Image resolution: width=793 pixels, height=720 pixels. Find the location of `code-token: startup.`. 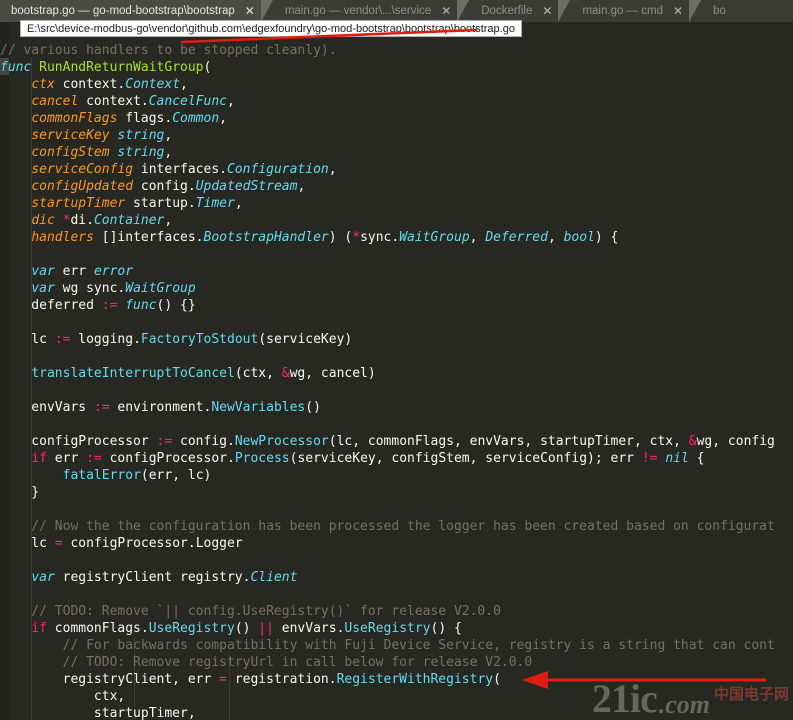

code-token: startup. is located at coordinates (160, 203).